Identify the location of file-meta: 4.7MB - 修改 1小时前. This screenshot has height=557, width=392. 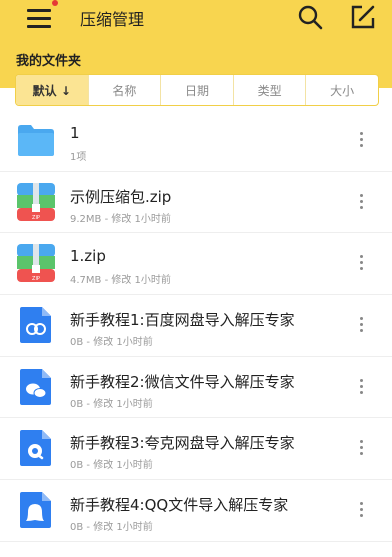
(120, 281).